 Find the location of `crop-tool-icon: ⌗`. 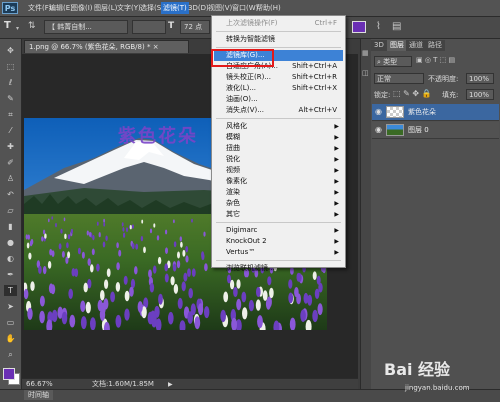

crop-tool-icon: ⌗ is located at coordinates (10, 114).